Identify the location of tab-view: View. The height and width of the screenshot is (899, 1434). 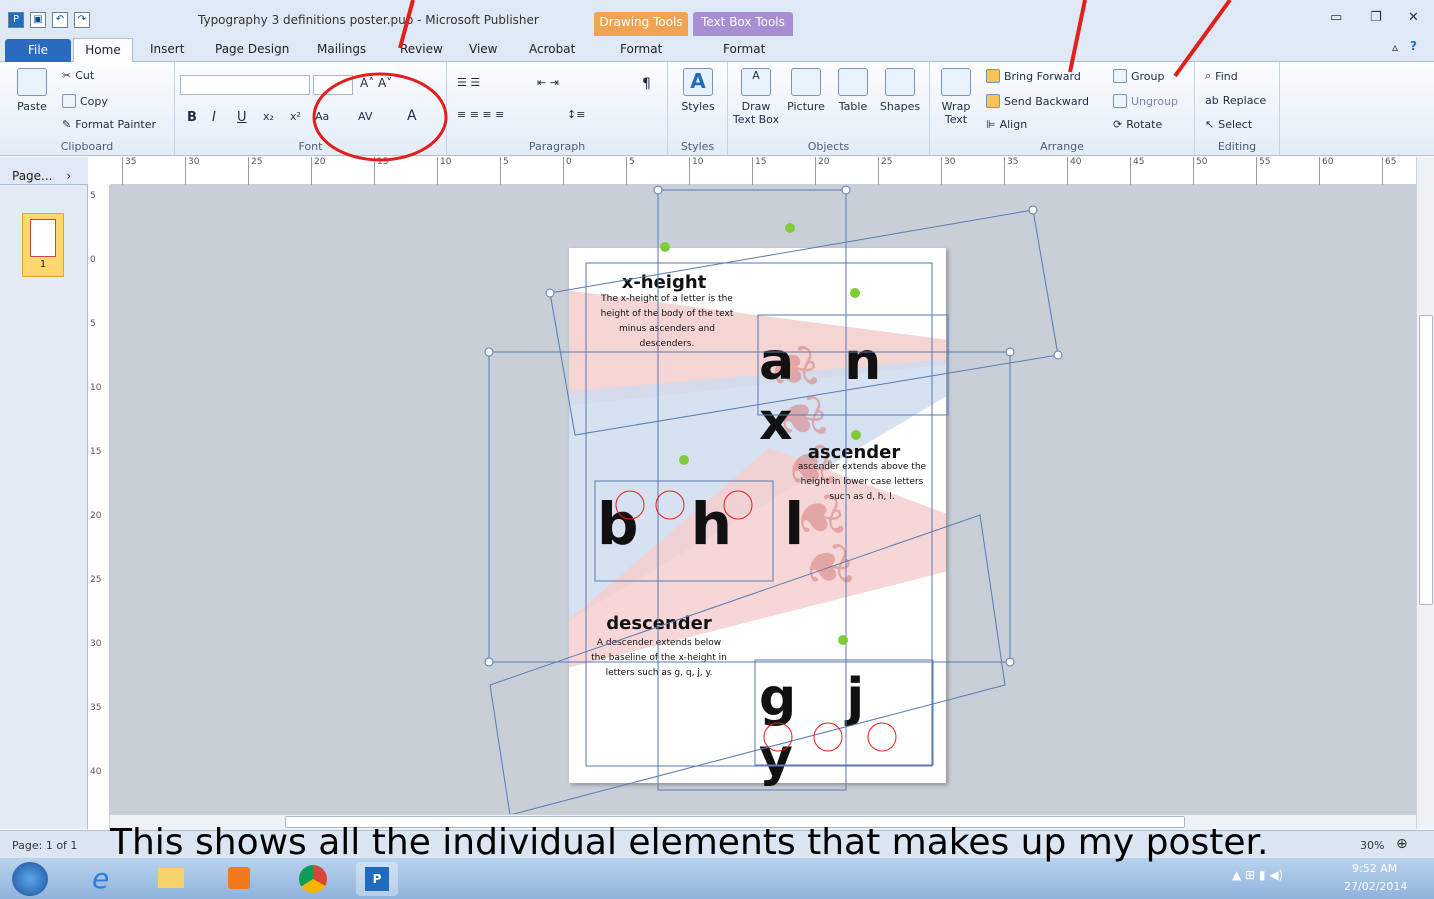
(483, 49).